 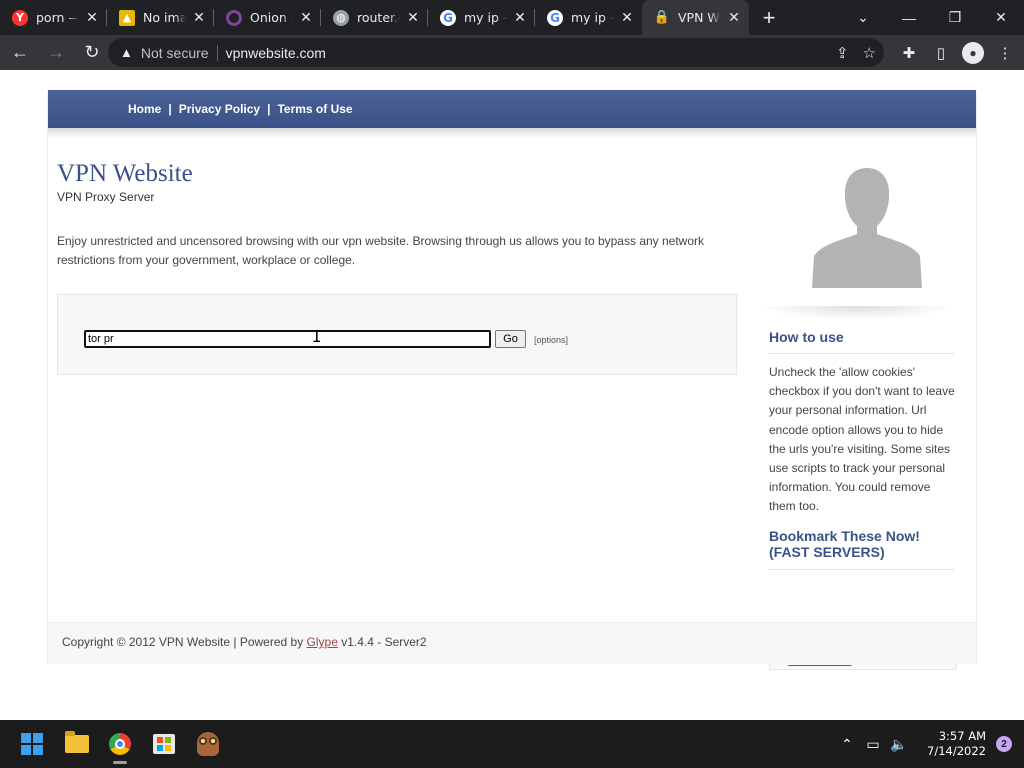 I want to click on tab-3: Onion B ✕, so click(x=267, y=17).